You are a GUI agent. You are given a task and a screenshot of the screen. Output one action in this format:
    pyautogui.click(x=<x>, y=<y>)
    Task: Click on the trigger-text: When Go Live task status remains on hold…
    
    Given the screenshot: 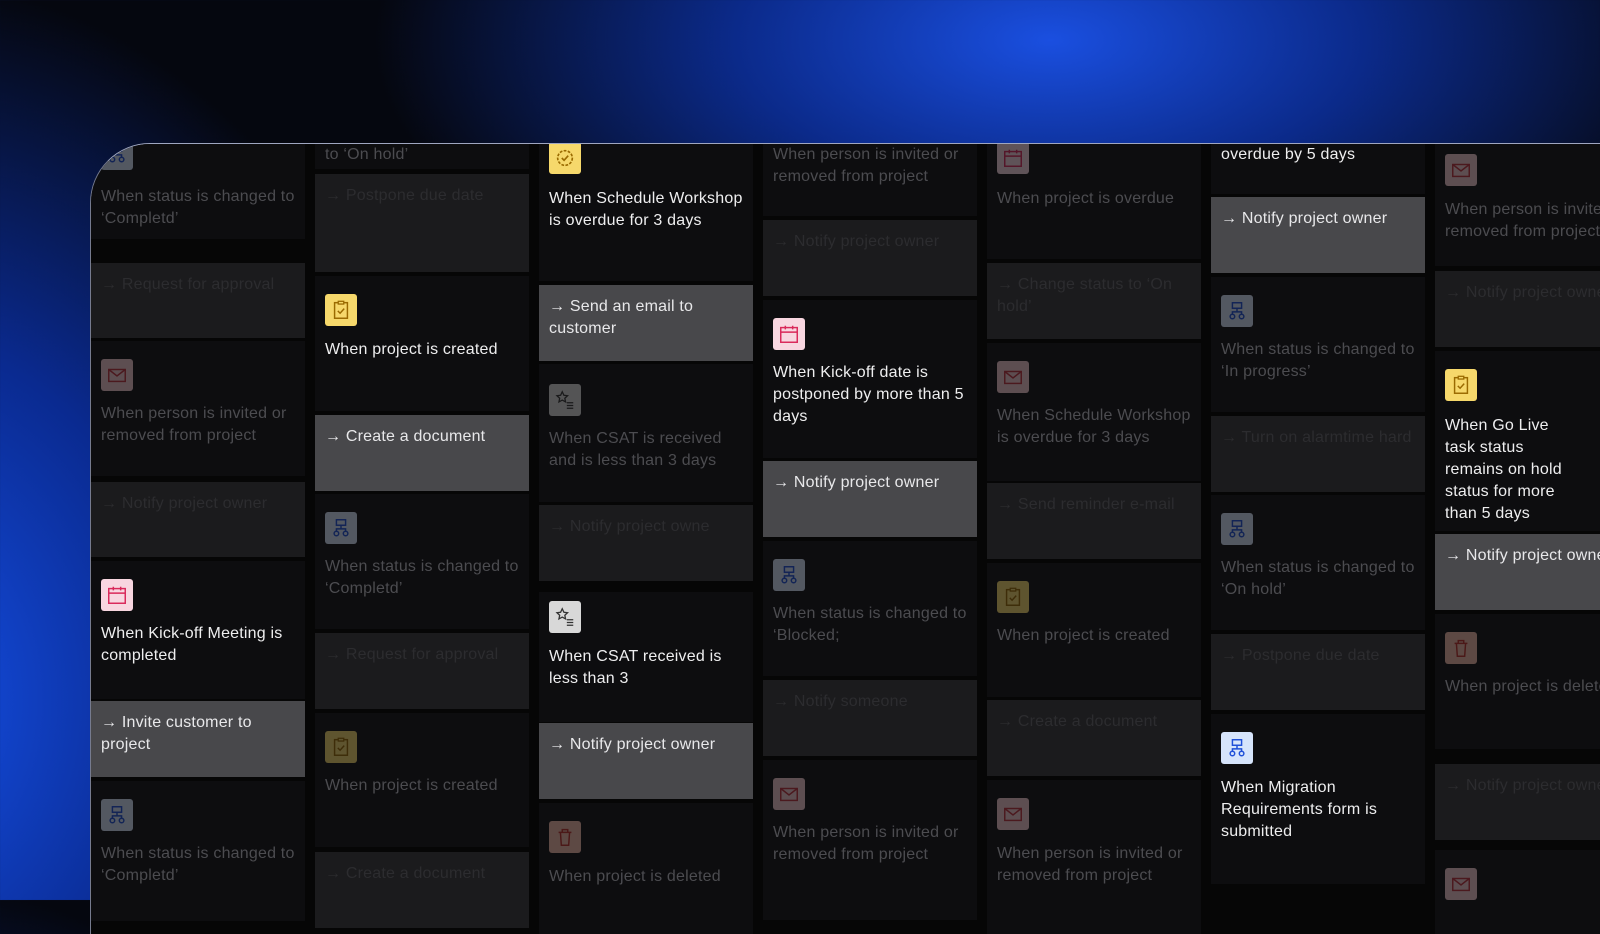 What is the action you would take?
    pyautogui.click(x=1503, y=469)
    